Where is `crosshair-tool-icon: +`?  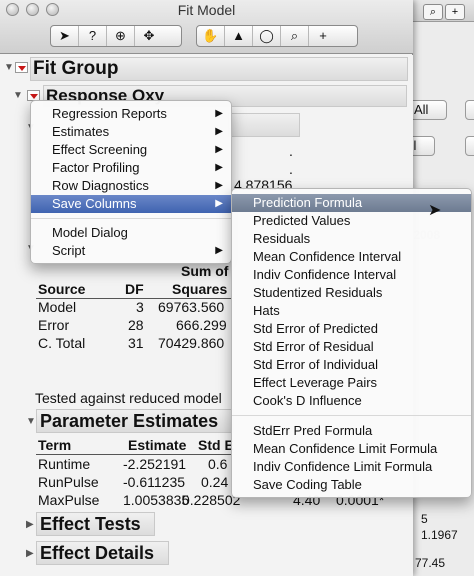
crosshair-tool-icon: + is located at coordinates (323, 36).